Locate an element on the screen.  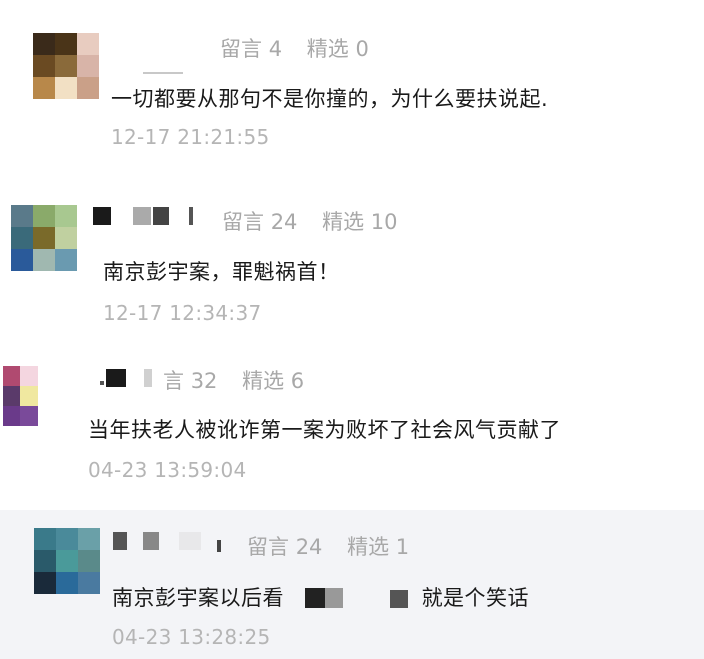
comment-timestamp: 12-17 21:21:55 is located at coordinates (190, 137).